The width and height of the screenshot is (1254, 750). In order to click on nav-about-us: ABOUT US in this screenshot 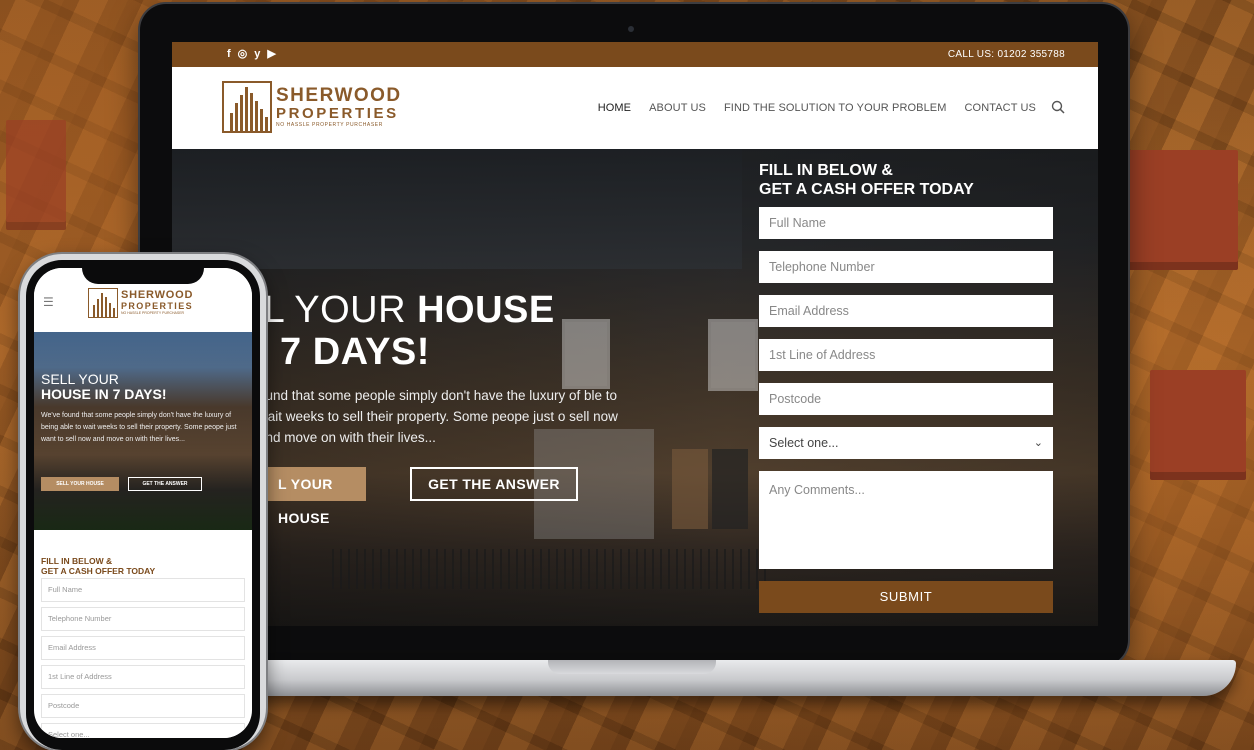, I will do `click(677, 108)`.